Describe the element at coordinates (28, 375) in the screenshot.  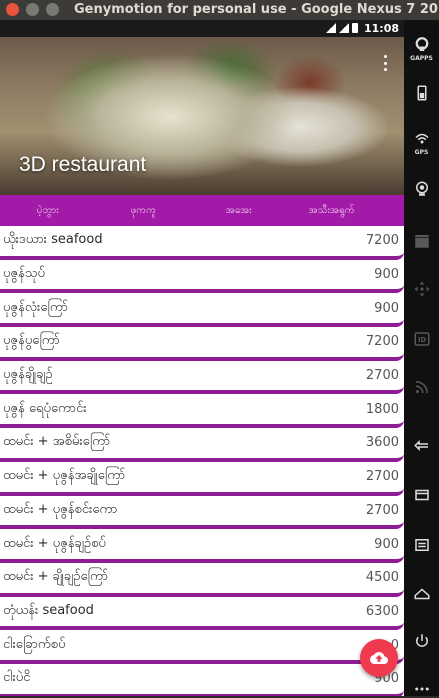
I see `item-name: ပုဇွန်ချိုချဉ်` at that location.